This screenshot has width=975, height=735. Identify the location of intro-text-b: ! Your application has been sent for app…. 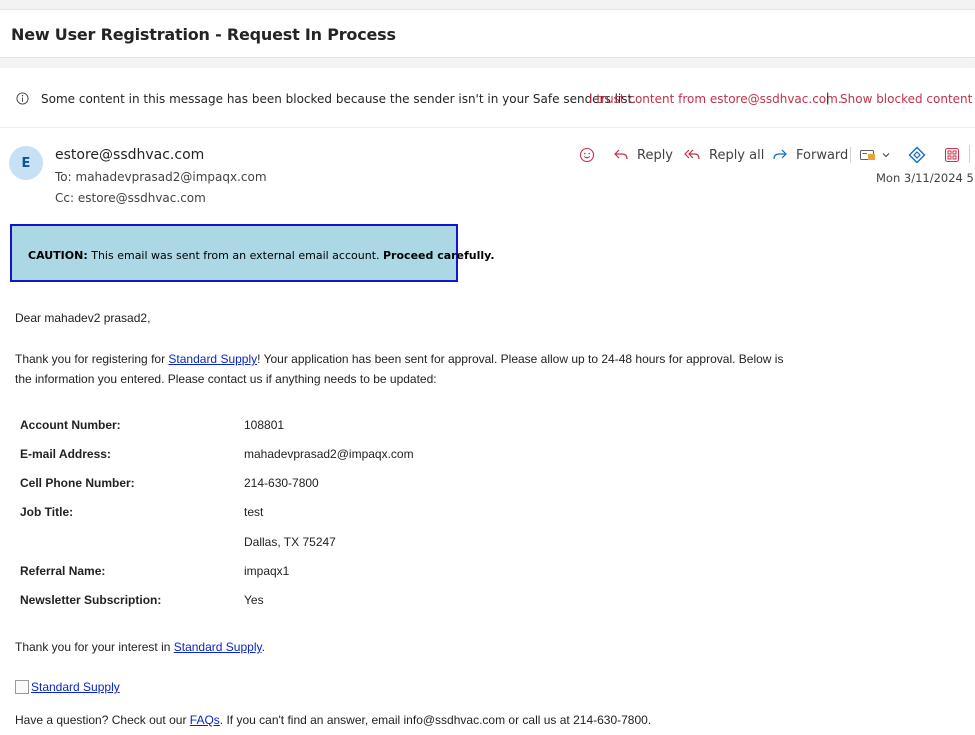
(520, 359).